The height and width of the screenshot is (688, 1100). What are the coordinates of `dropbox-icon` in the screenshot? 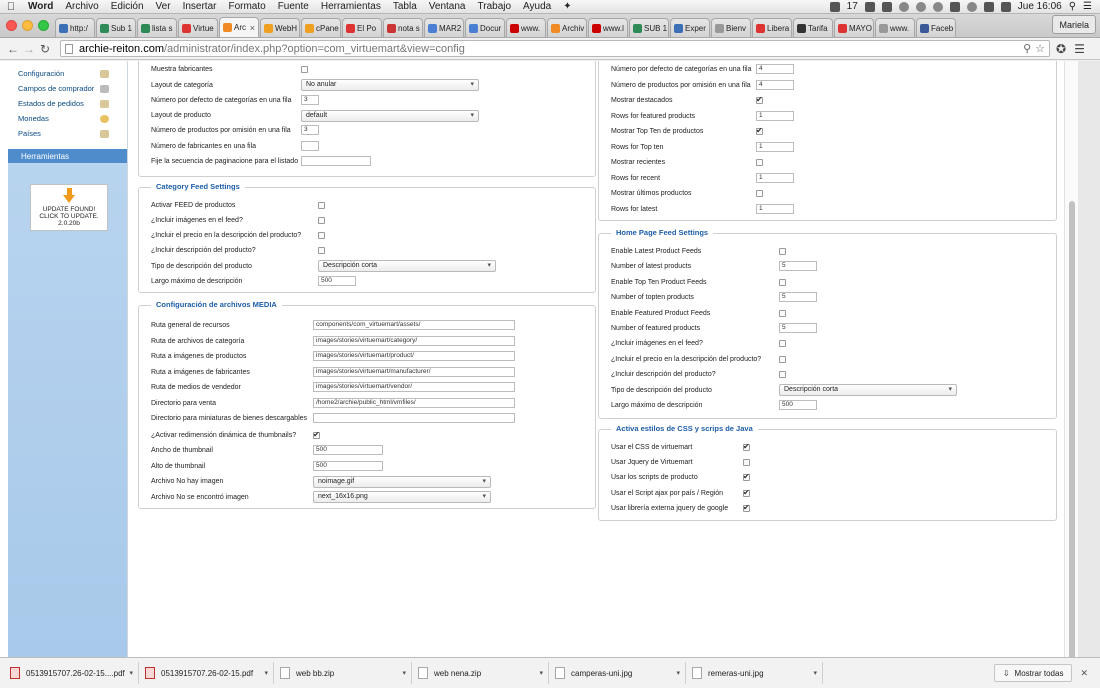 It's located at (869, 6).